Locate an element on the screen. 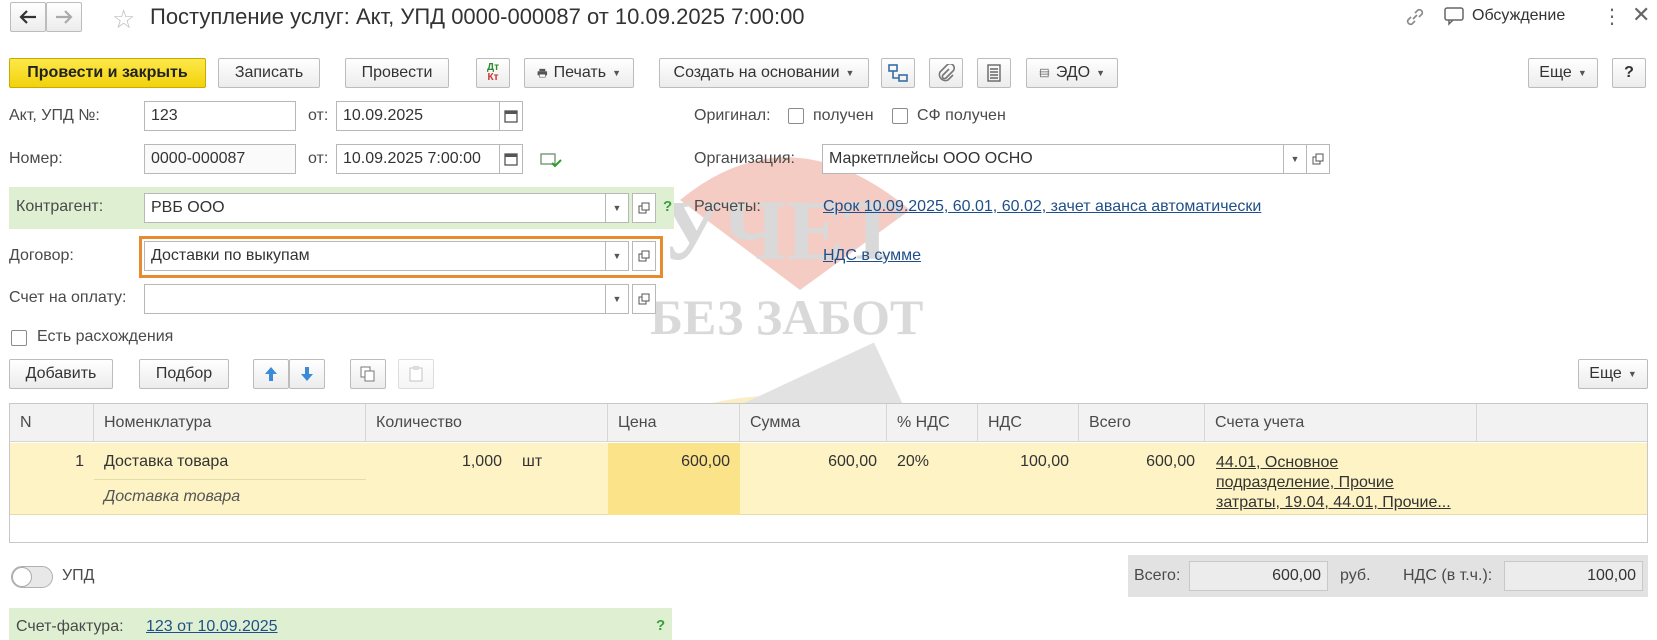  favorite-star-icon: ☆ is located at coordinates (123, 19).